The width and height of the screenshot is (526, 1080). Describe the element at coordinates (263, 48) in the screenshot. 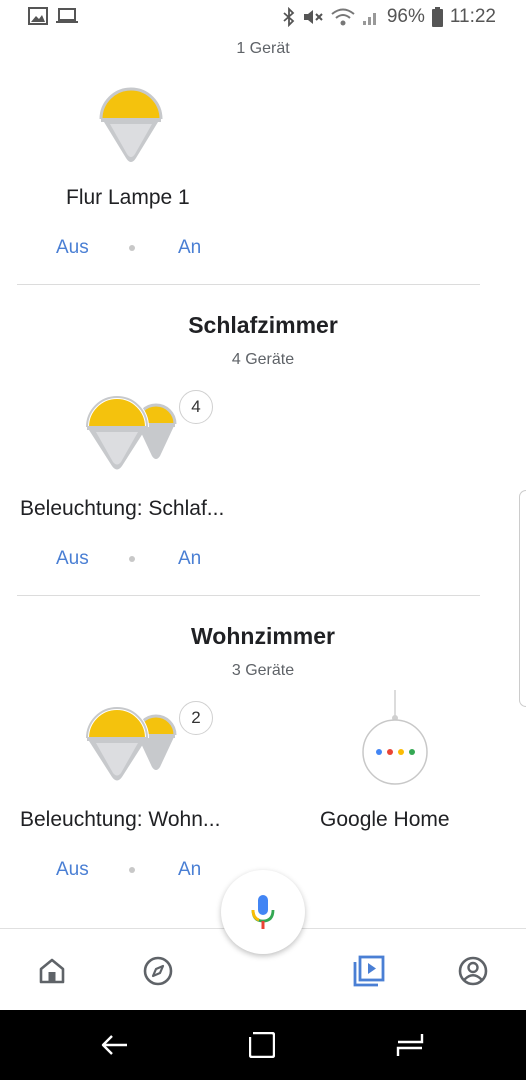

I see `room-device-count: 1 Gerät` at that location.